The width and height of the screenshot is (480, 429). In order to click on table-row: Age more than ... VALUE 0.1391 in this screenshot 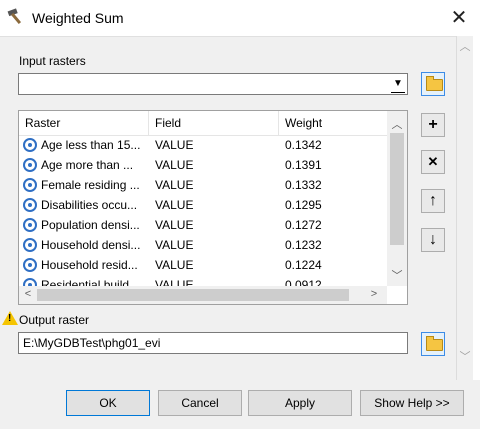, I will do `click(204, 165)`.